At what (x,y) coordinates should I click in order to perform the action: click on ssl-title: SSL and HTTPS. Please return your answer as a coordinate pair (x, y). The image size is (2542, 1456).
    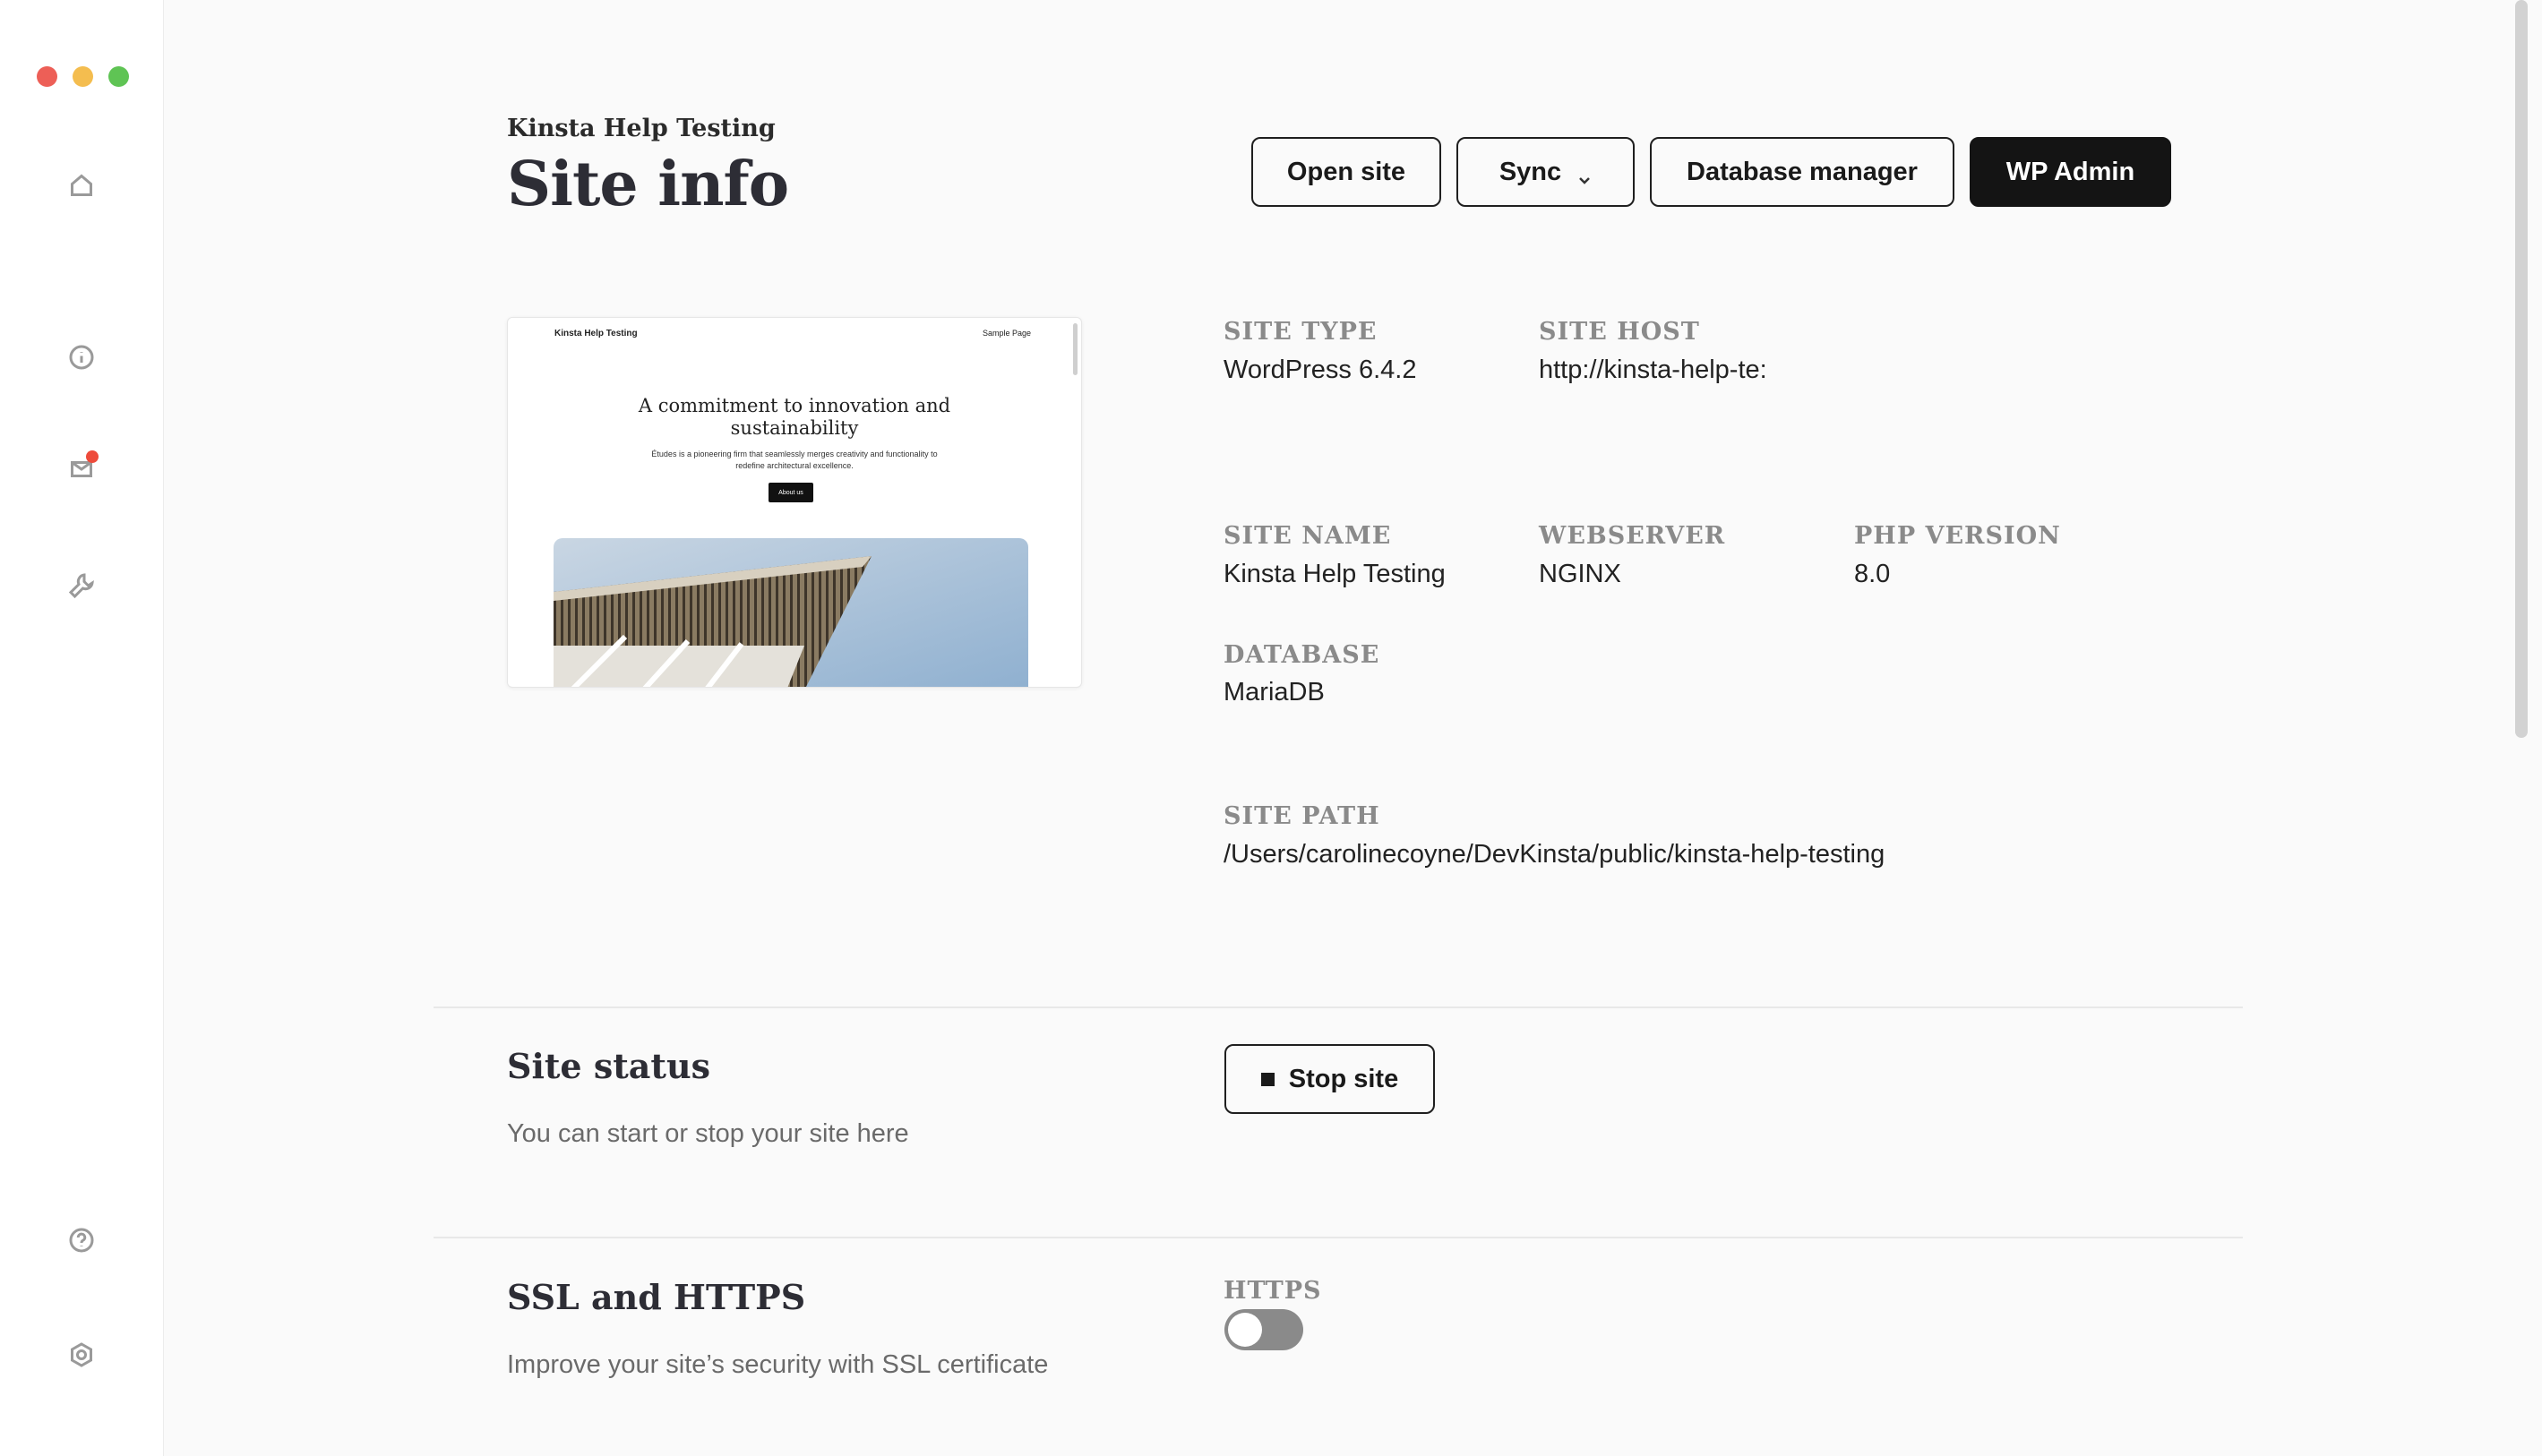
    Looking at the image, I should click on (656, 1297).